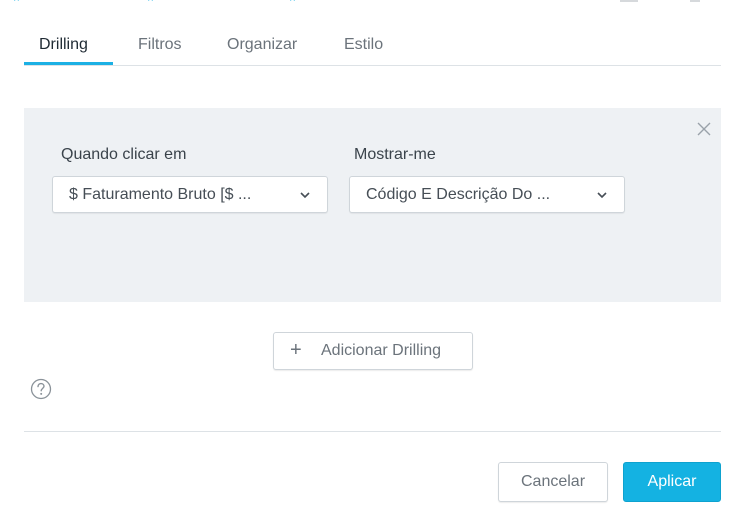 The width and height of the screenshot is (747, 531). What do you see at coordinates (381, 350) in the screenshot?
I see `add-drilling-label: Adicionar Drilling` at bounding box center [381, 350].